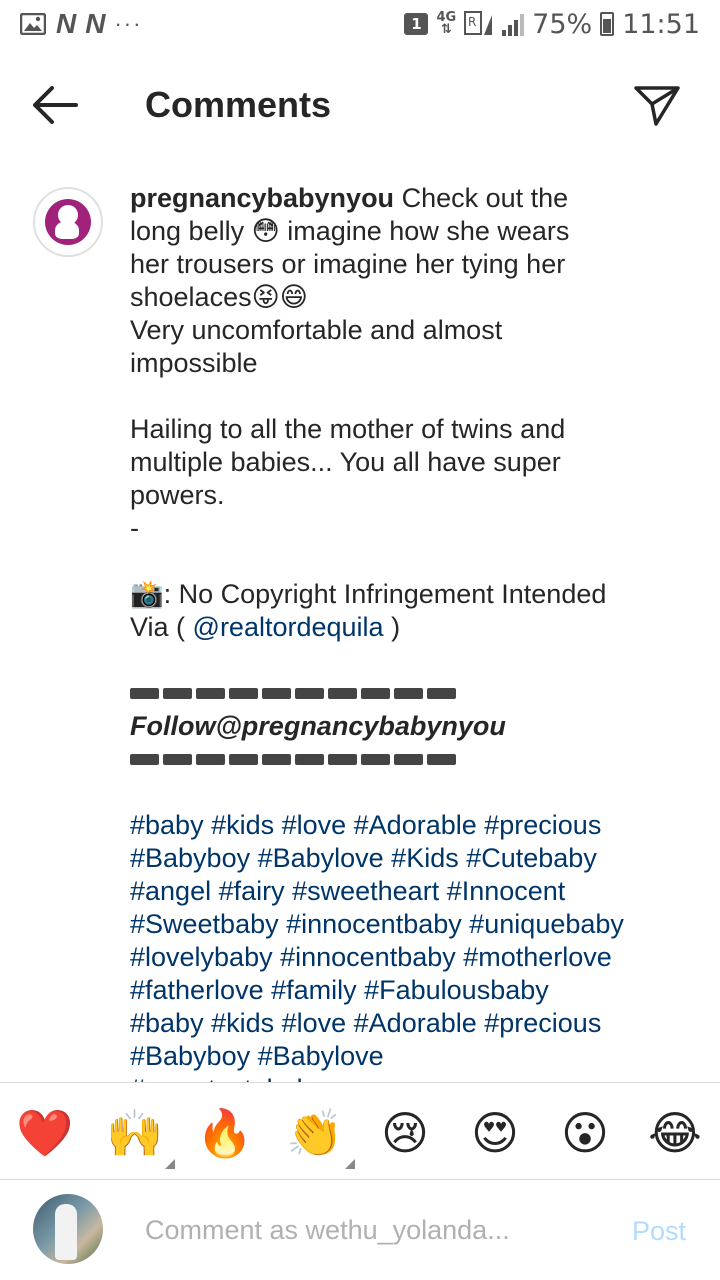 The image size is (720, 1280). Describe the element at coordinates (410, 858) in the screenshot. I see `hashtag-line: #Babyboy #Babylove #Kids #Cutebaby` at that location.